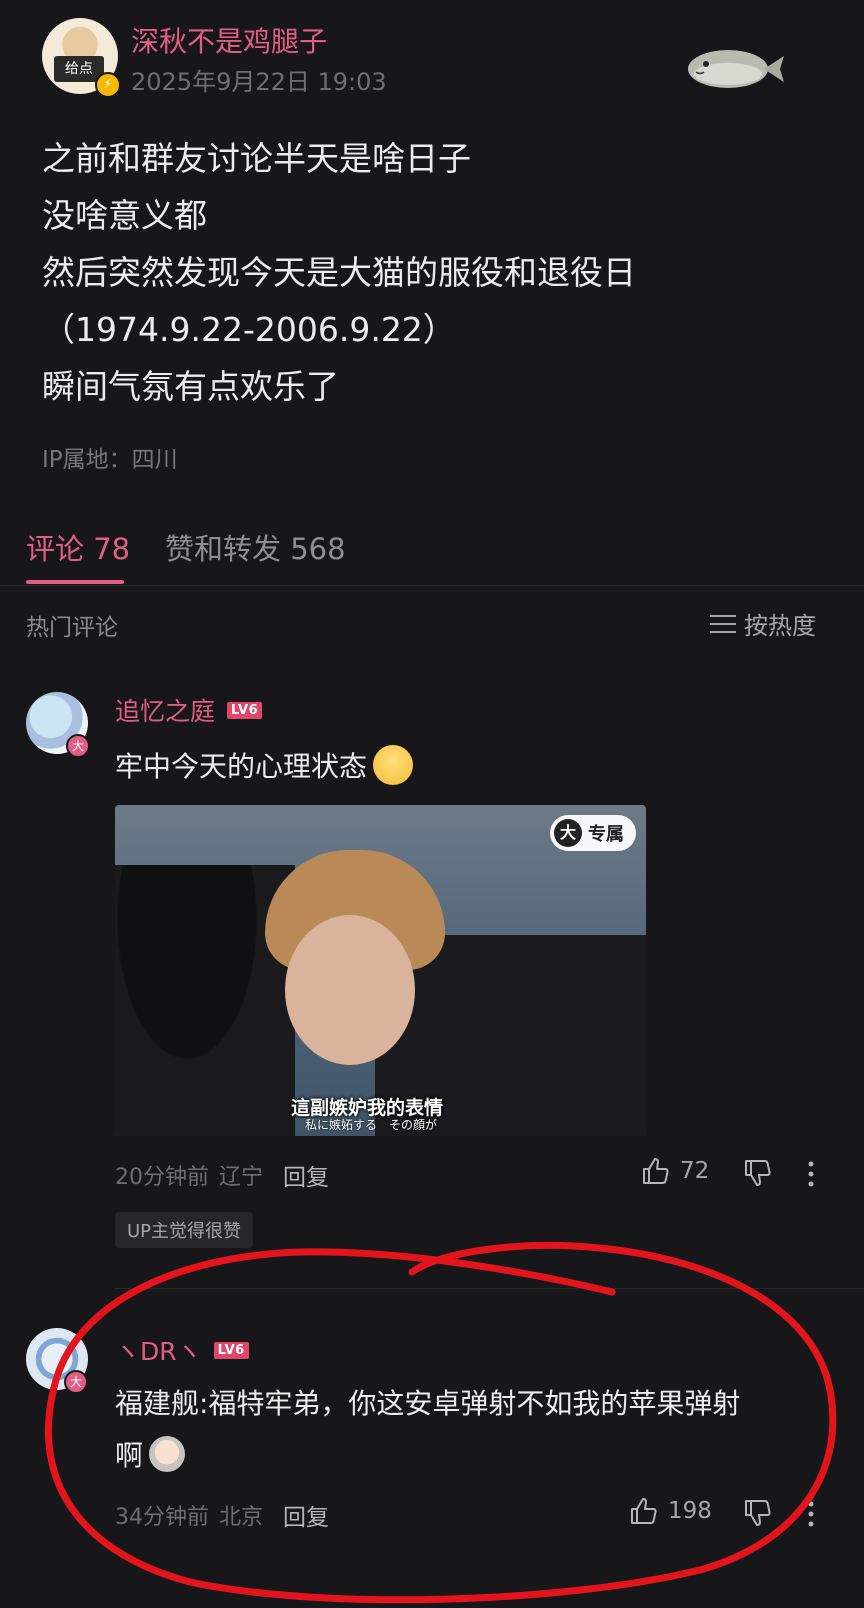 The width and height of the screenshot is (864, 1608). Describe the element at coordinates (695, 1171) in the screenshot. I see `like-count: 72` at that location.